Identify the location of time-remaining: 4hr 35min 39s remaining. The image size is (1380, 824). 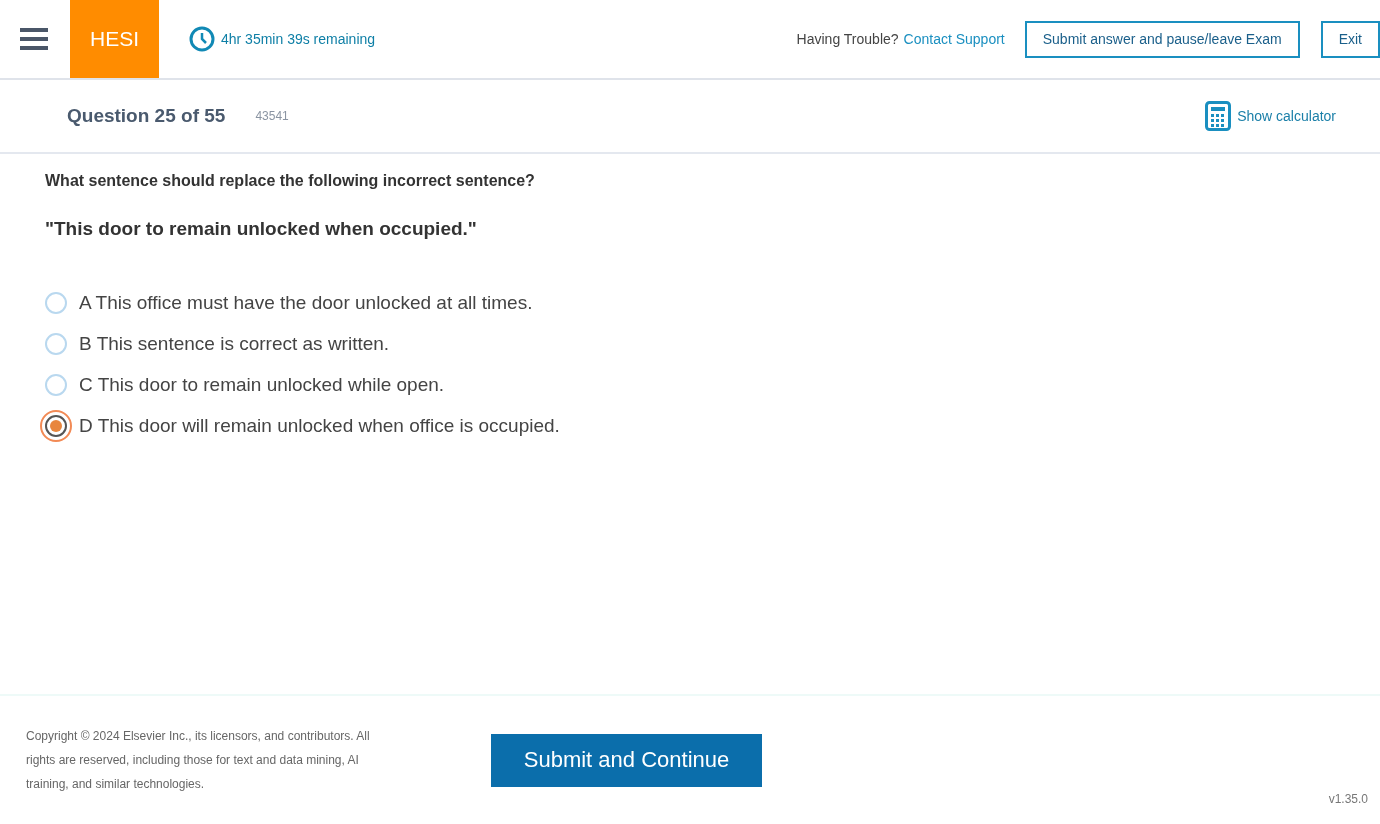
(298, 39).